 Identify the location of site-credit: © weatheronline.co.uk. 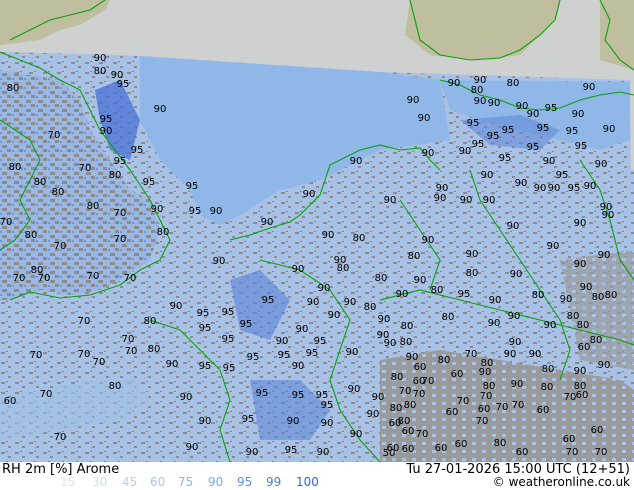
(561, 482).